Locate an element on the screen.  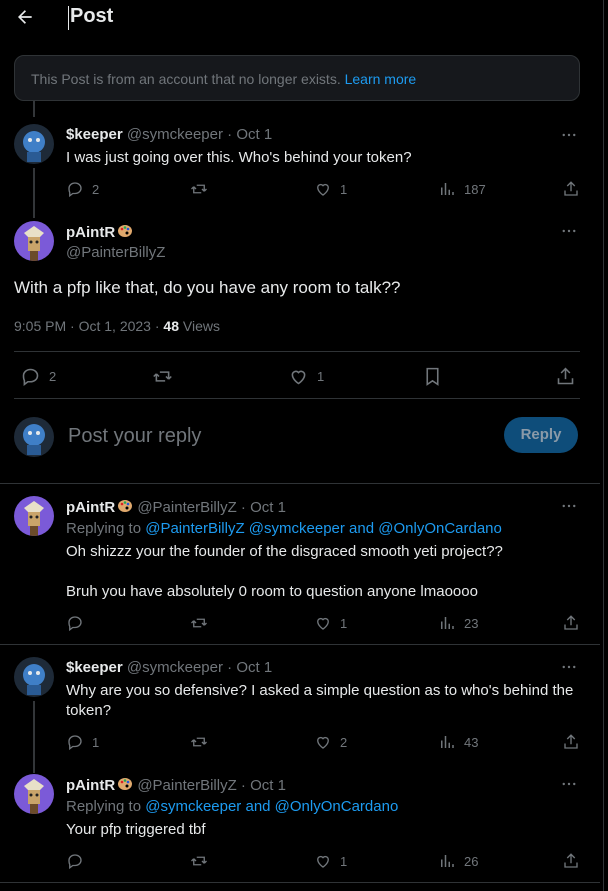
like-action: 2 is located at coordinates (330, 742).